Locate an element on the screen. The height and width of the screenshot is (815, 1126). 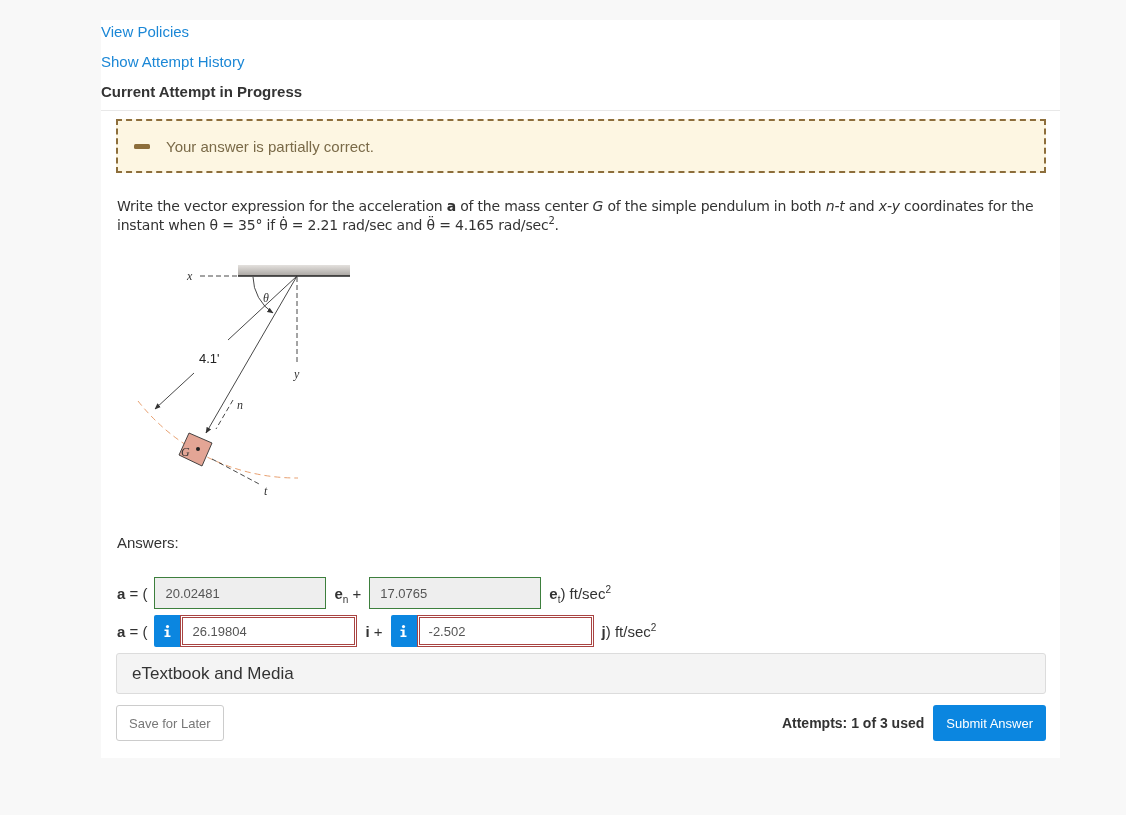
answer-field: 20.02481 is located at coordinates (240, 593).